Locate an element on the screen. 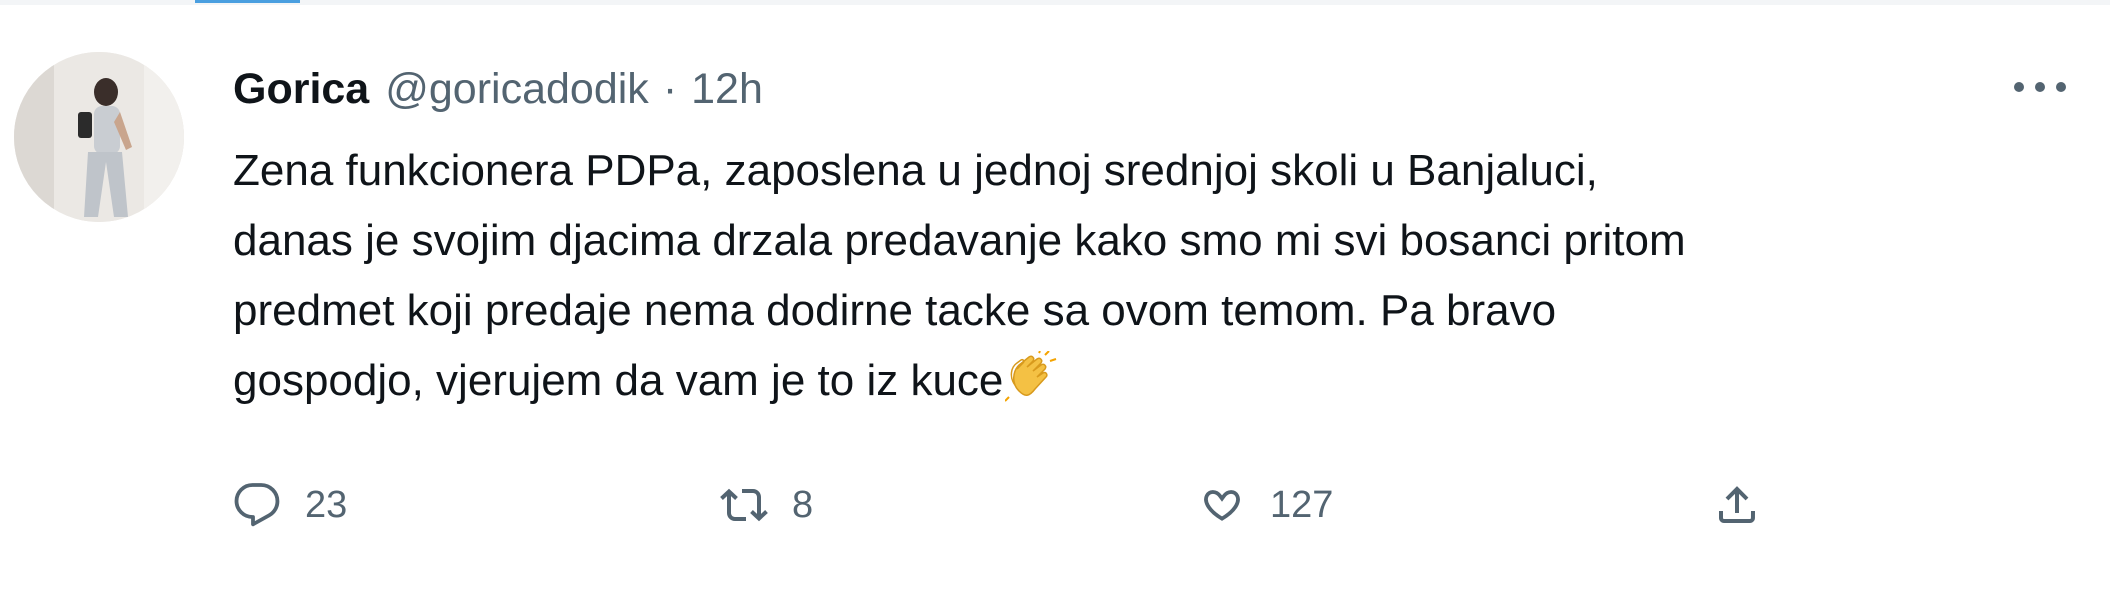 This screenshot has height=600, width=2110. share-icon is located at coordinates (1737, 504).